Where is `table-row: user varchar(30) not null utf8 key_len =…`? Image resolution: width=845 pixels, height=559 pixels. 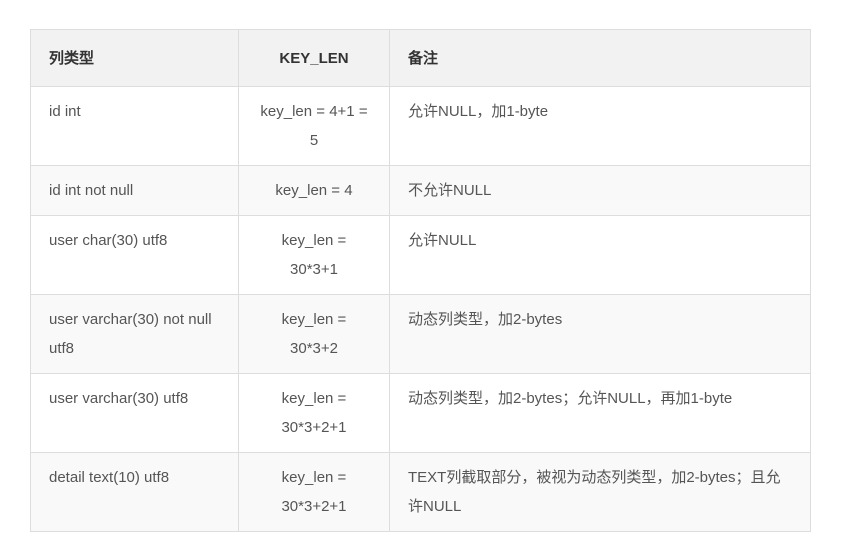 table-row: user varchar(30) not null utf8 key_len =… is located at coordinates (420, 334).